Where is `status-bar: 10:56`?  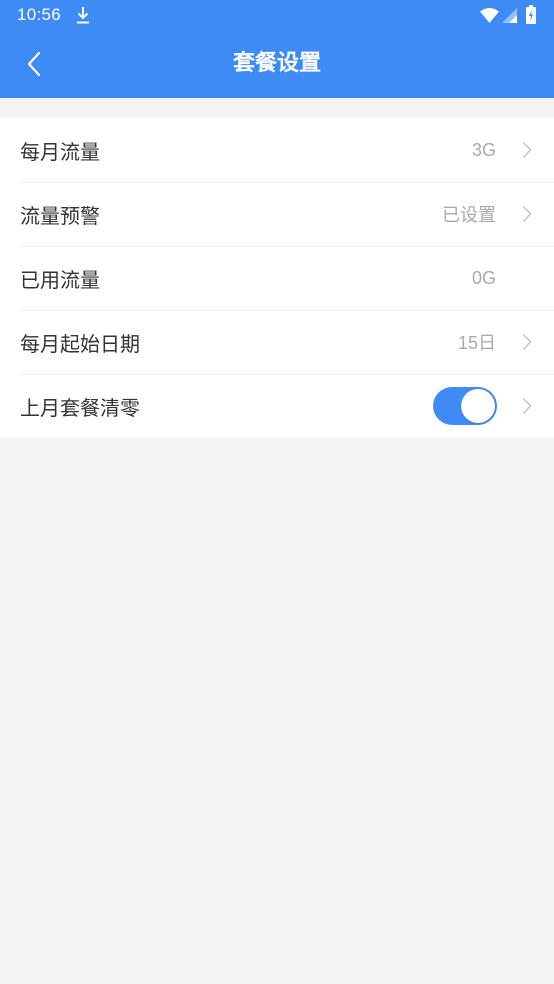 status-bar: 10:56 is located at coordinates (277, 15).